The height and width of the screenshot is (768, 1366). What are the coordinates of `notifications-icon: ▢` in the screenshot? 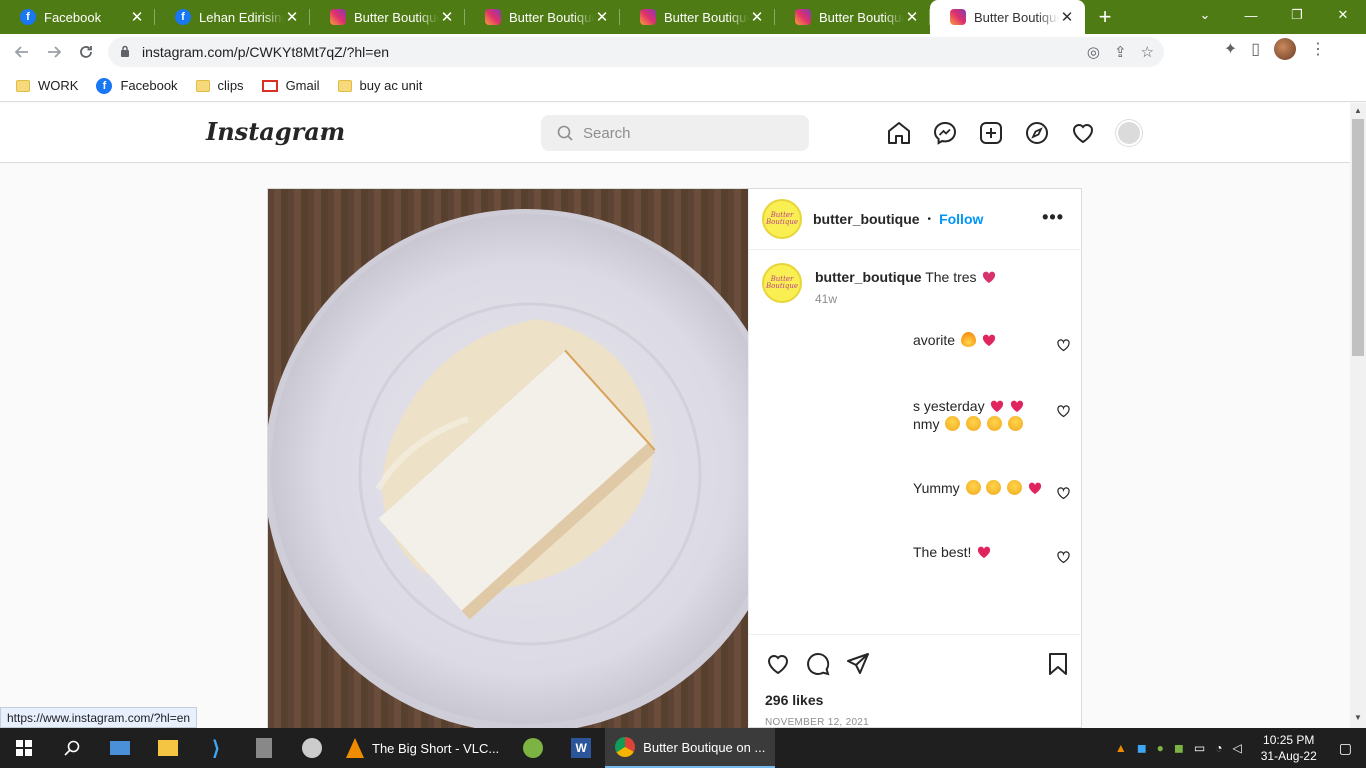 It's located at (1345, 748).